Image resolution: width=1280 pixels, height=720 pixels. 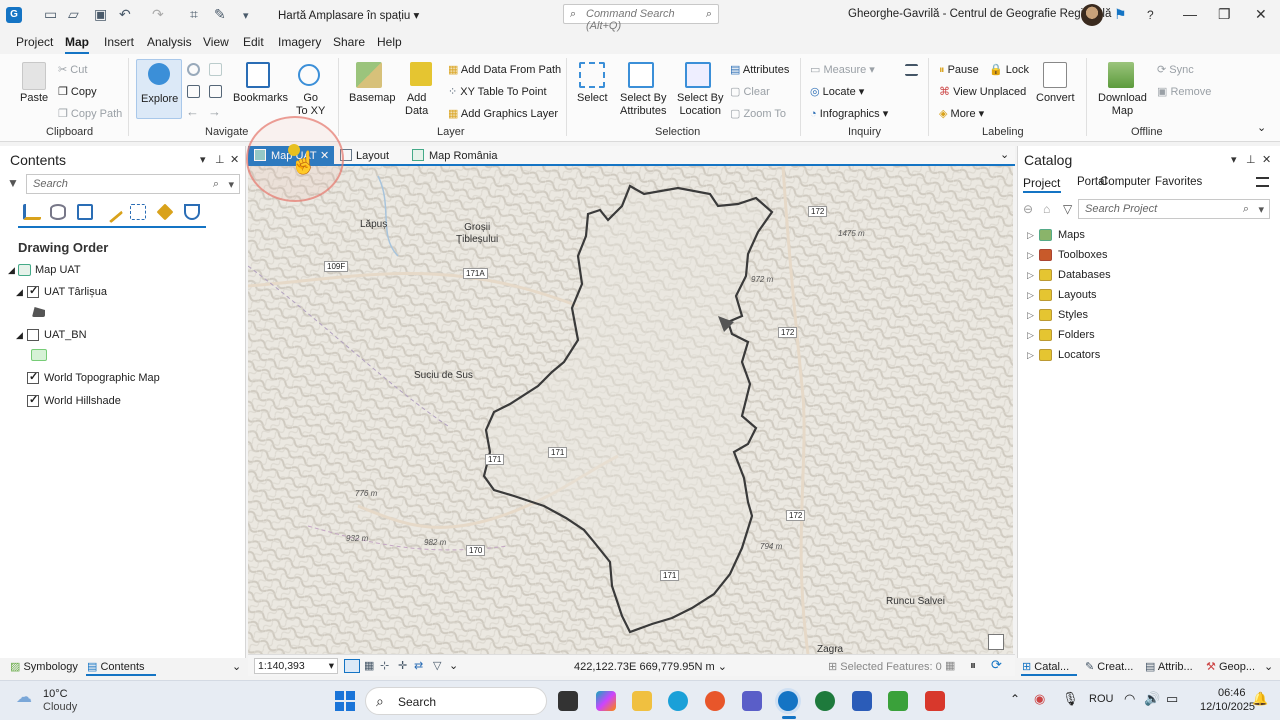 What do you see at coordinates (159, 89) in the screenshot?
I see `explore-button: Explore` at bounding box center [159, 89].